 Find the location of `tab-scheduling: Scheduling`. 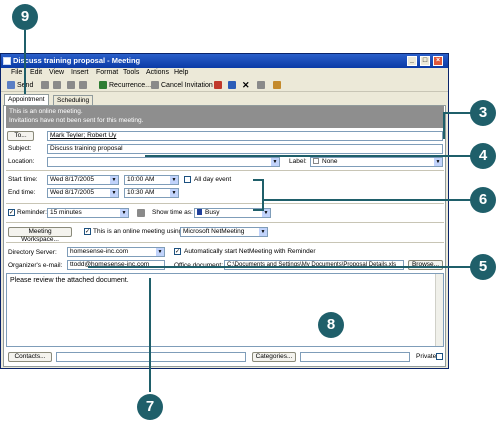

tab-scheduling: Scheduling is located at coordinates (73, 100).